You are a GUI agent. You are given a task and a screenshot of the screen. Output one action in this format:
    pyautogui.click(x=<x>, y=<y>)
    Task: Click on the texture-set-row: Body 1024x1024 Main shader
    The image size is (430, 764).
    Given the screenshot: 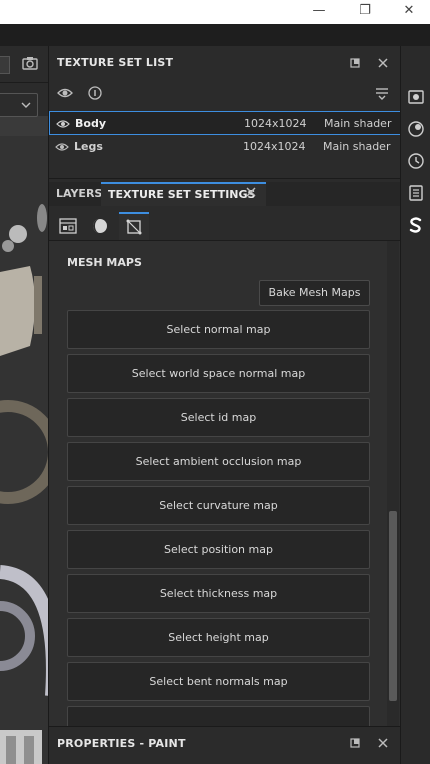 What is the action you would take?
    pyautogui.click(x=225, y=123)
    